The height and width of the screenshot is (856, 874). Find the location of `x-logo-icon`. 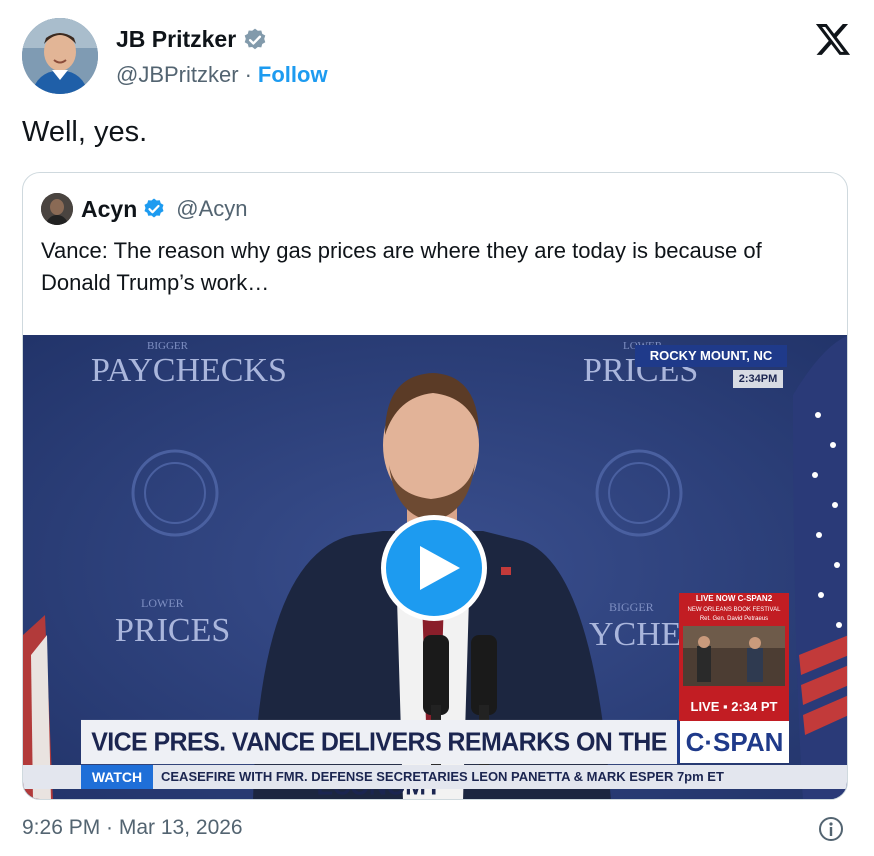

x-logo-icon is located at coordinates (833, 39).